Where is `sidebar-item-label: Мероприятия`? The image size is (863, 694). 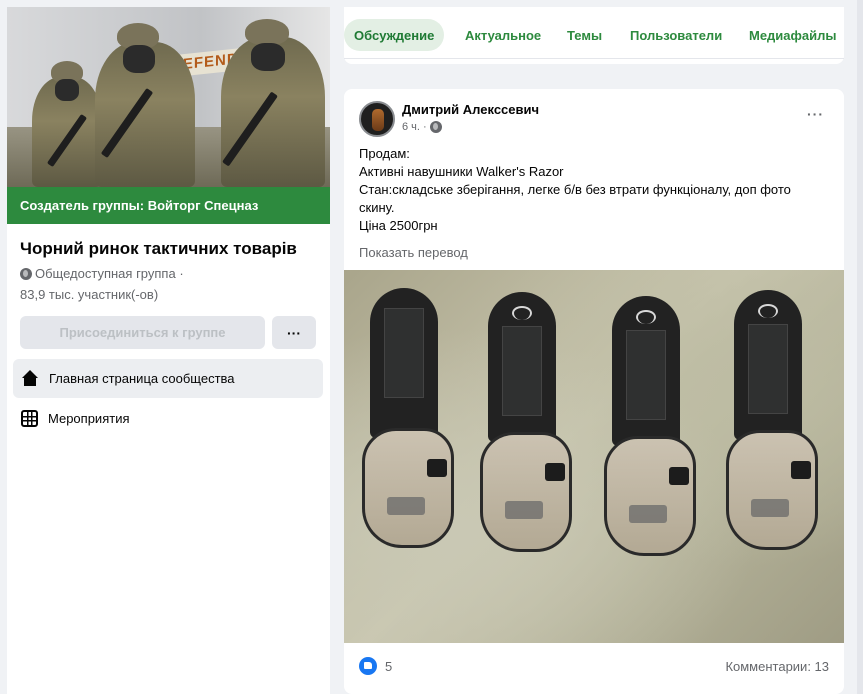
sidebar-item-label: Мероприятия is located at coordinates (89, 418).